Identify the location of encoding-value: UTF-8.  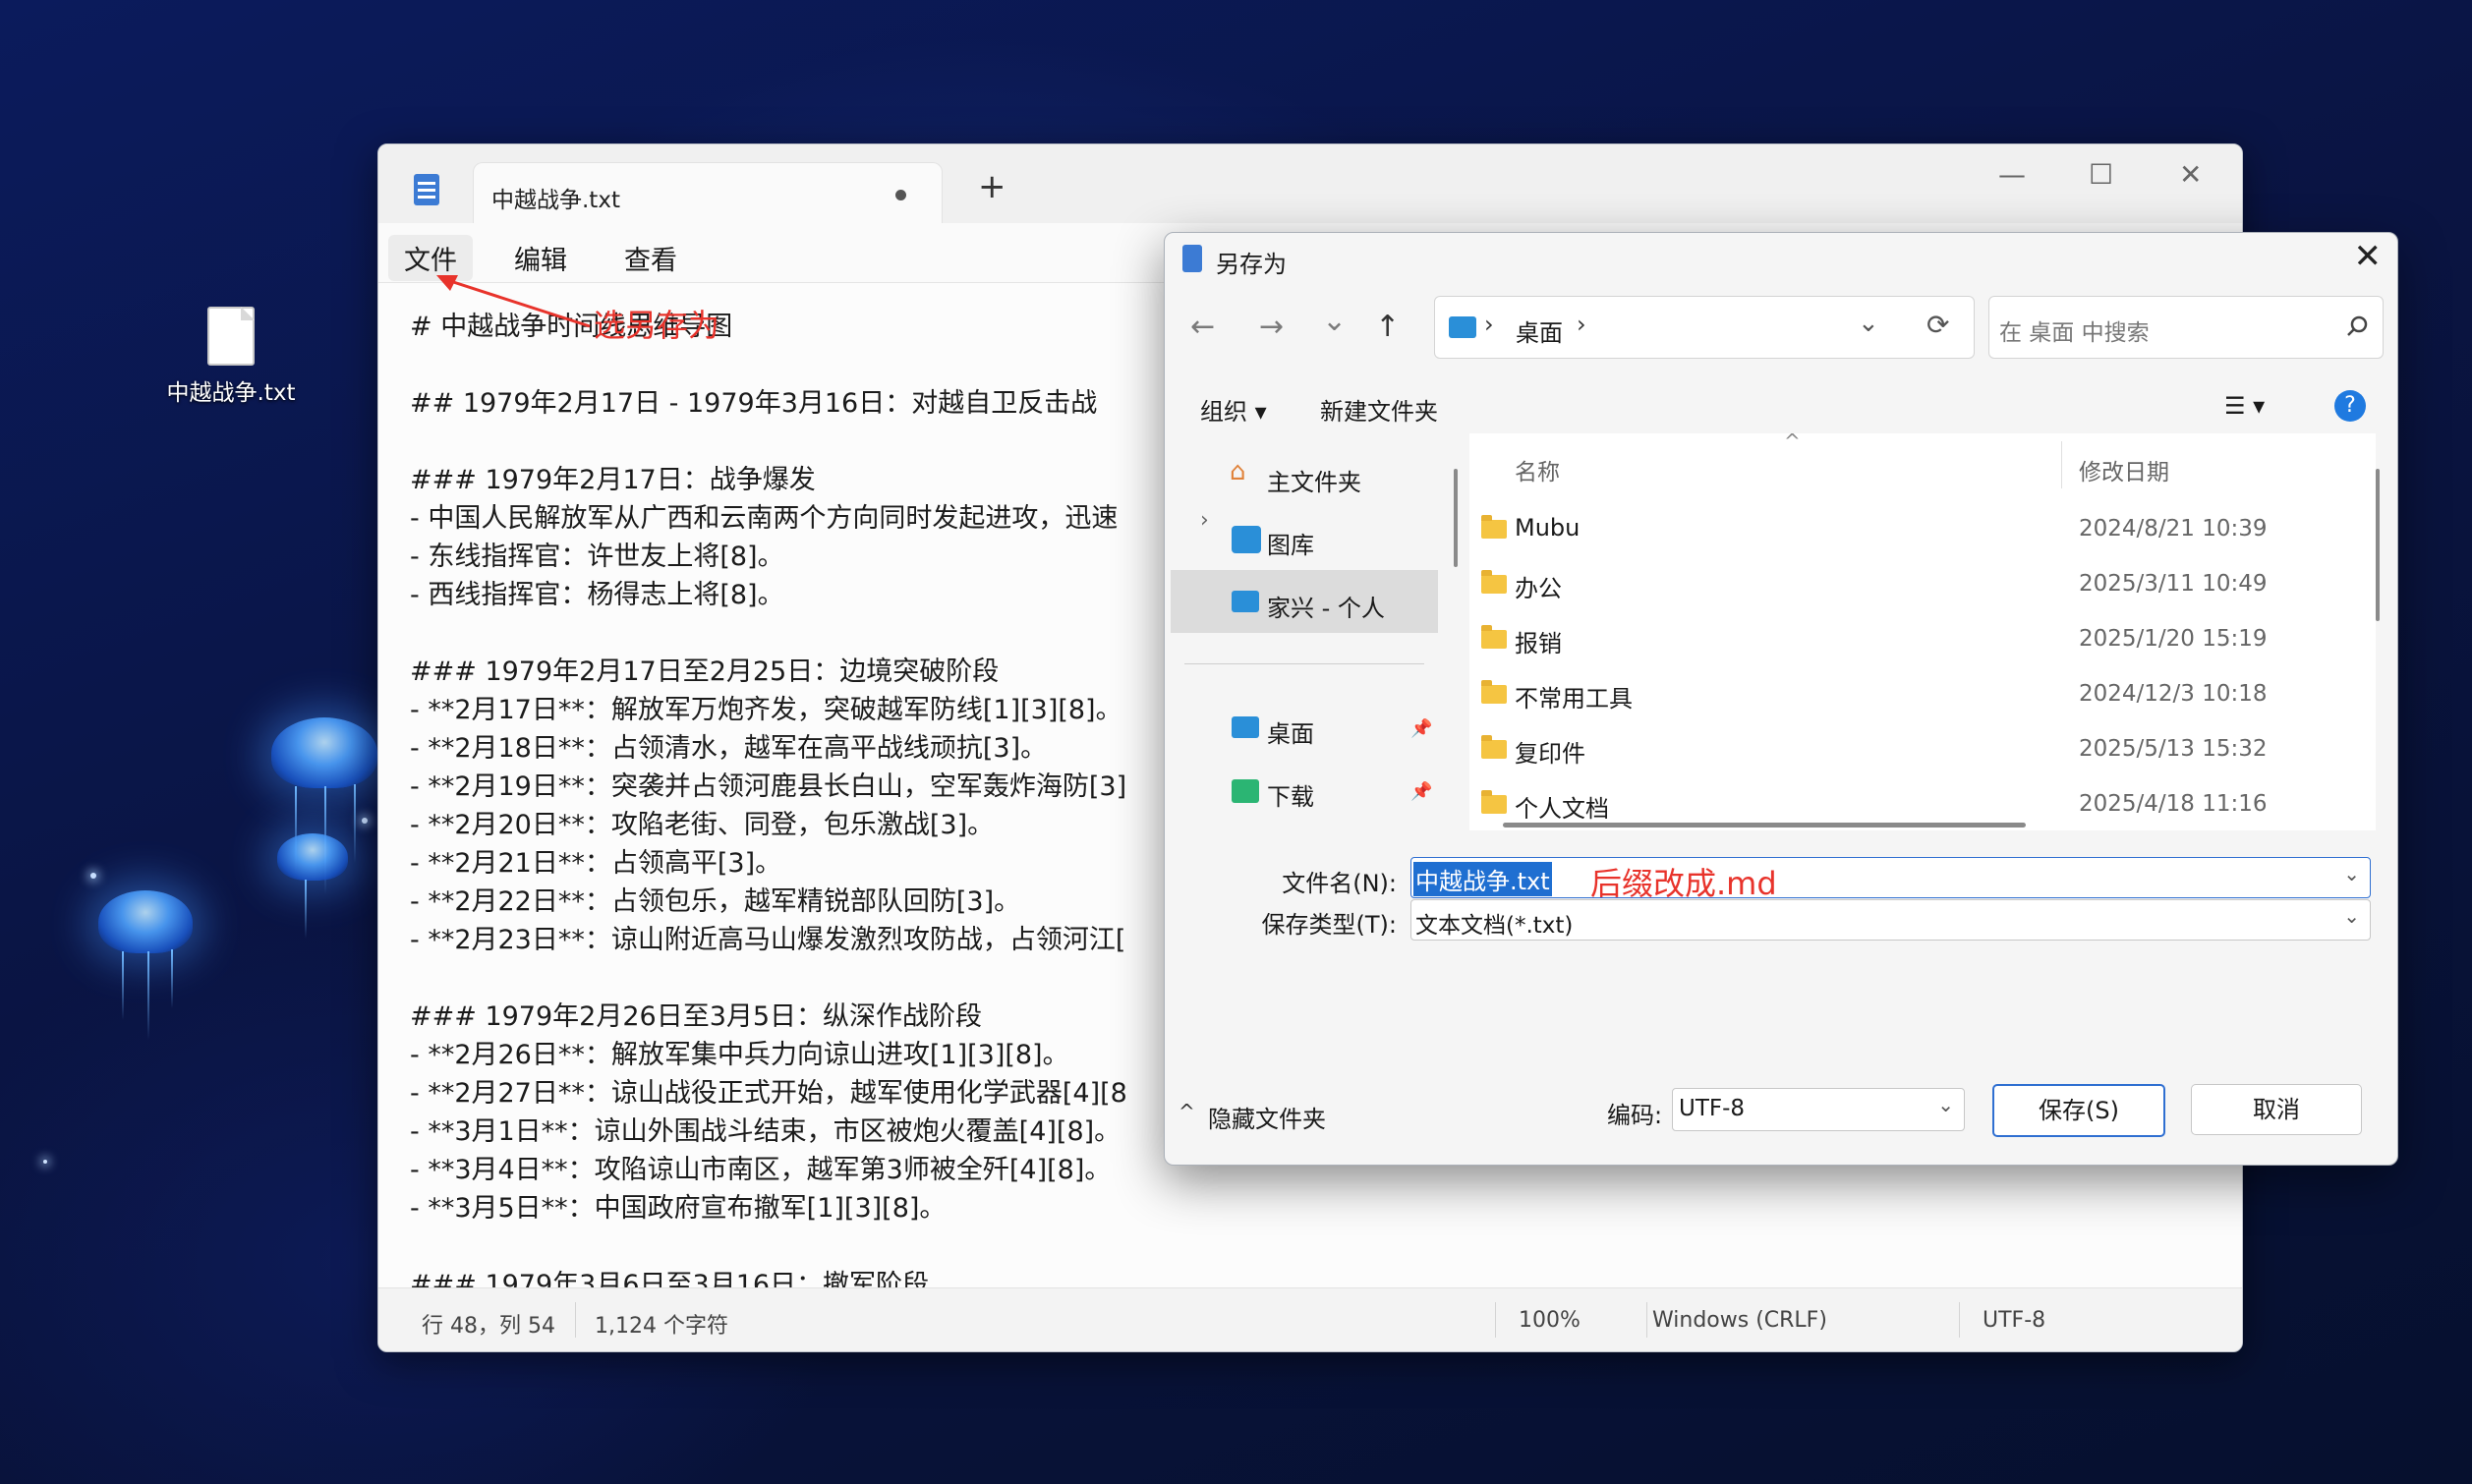
(1713, 1108).